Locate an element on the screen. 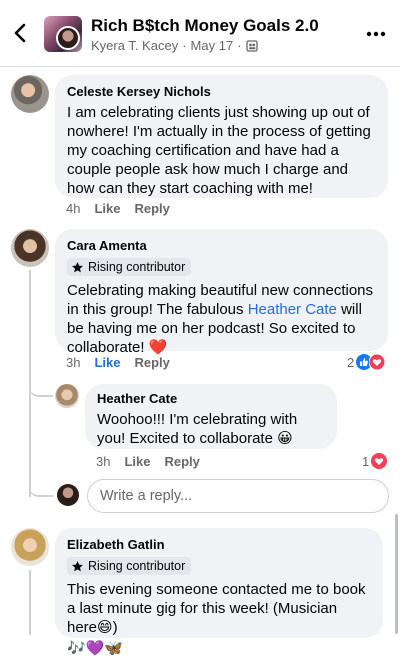  avatar-heather is located at coordinates (67, 396).